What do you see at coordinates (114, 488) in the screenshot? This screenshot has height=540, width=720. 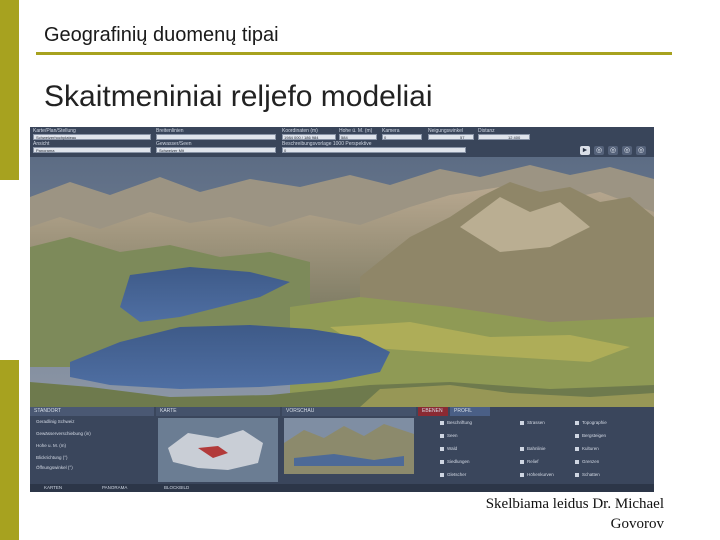 I see `tab-panorama: PANORAMA` at bounding box center [114, 488].